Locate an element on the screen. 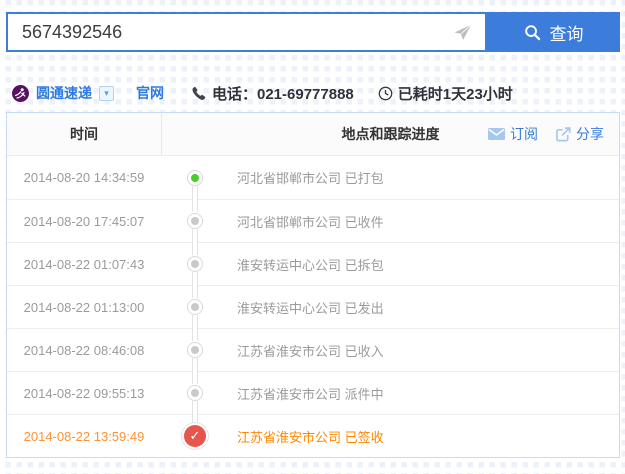 The height and width of the screenshot is (474, 625). tracking-number-input is located at coordinates (246, 32).